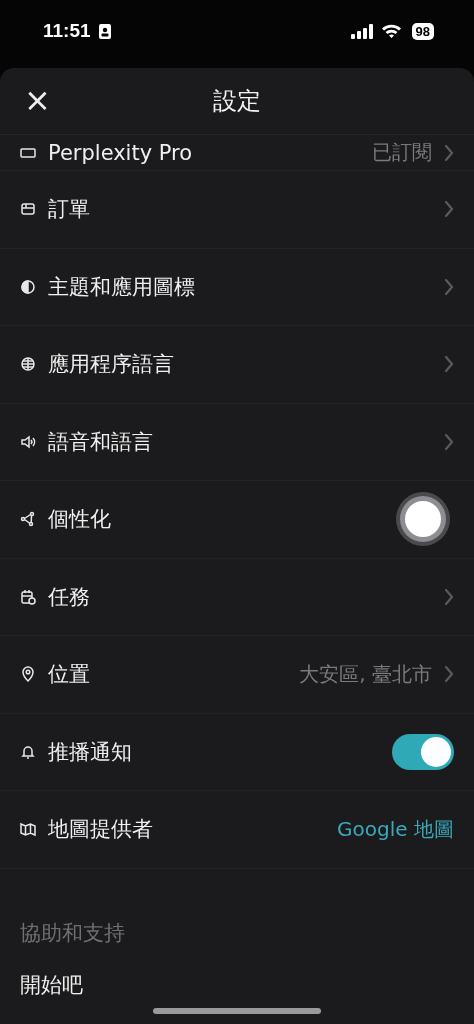  Describe the element at coordinates (69, 210) in the screenshot. I see `row-label: 訂單` at that location.